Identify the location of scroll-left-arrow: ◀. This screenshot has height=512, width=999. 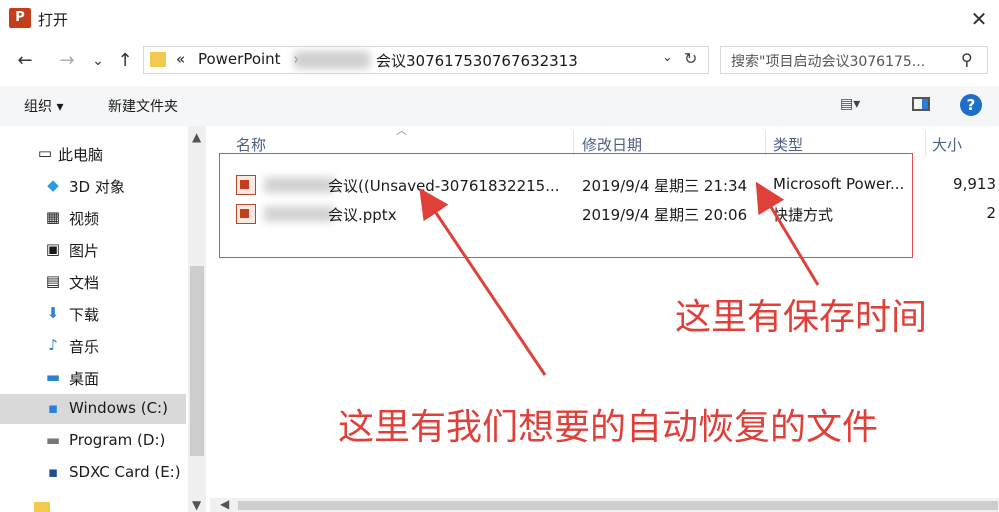
(224, 504).